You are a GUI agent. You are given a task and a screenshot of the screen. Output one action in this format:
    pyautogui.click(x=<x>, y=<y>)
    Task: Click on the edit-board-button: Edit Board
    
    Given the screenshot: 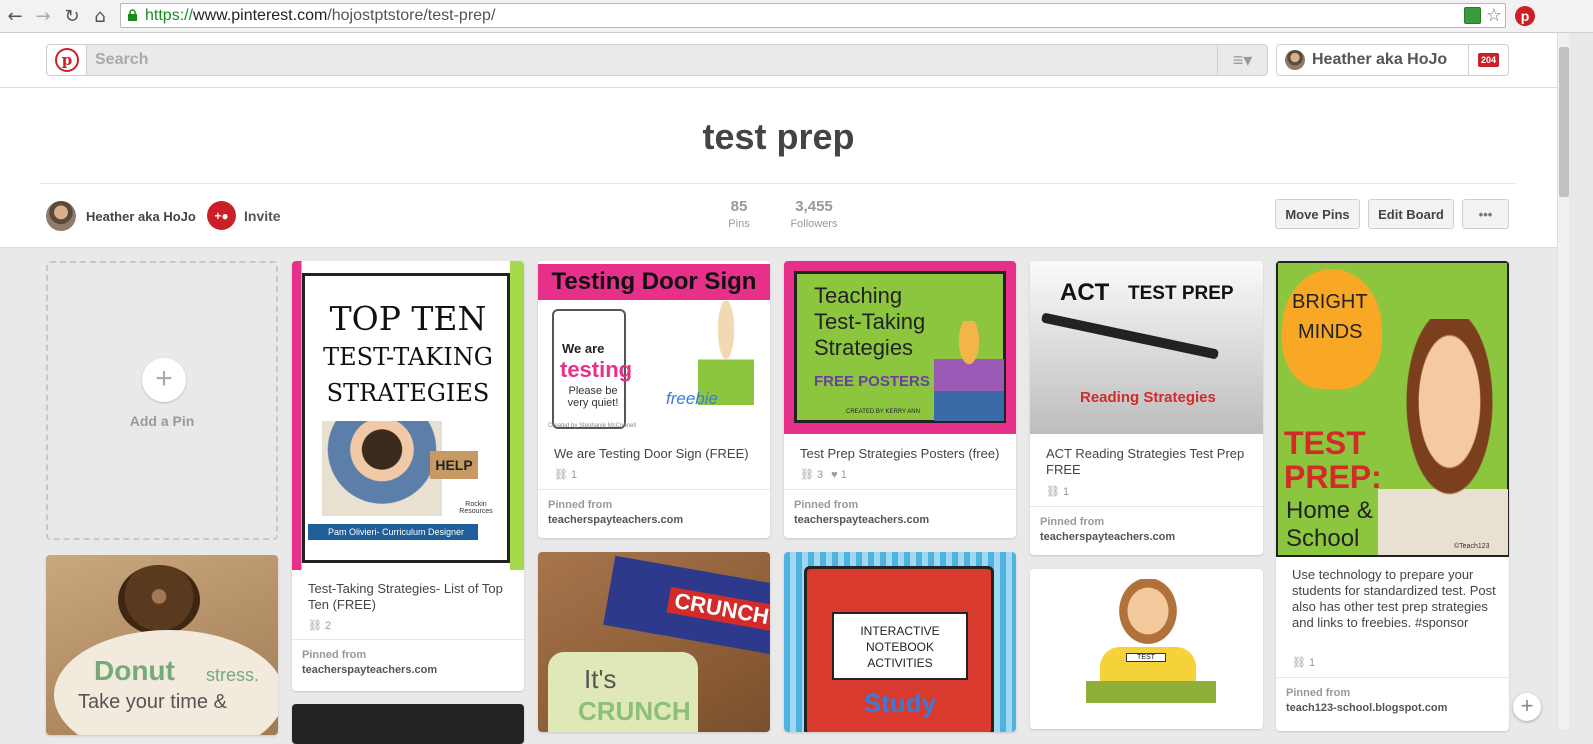 What is the action you would take?
    pyautogui.click(x=1411, y=214)
    